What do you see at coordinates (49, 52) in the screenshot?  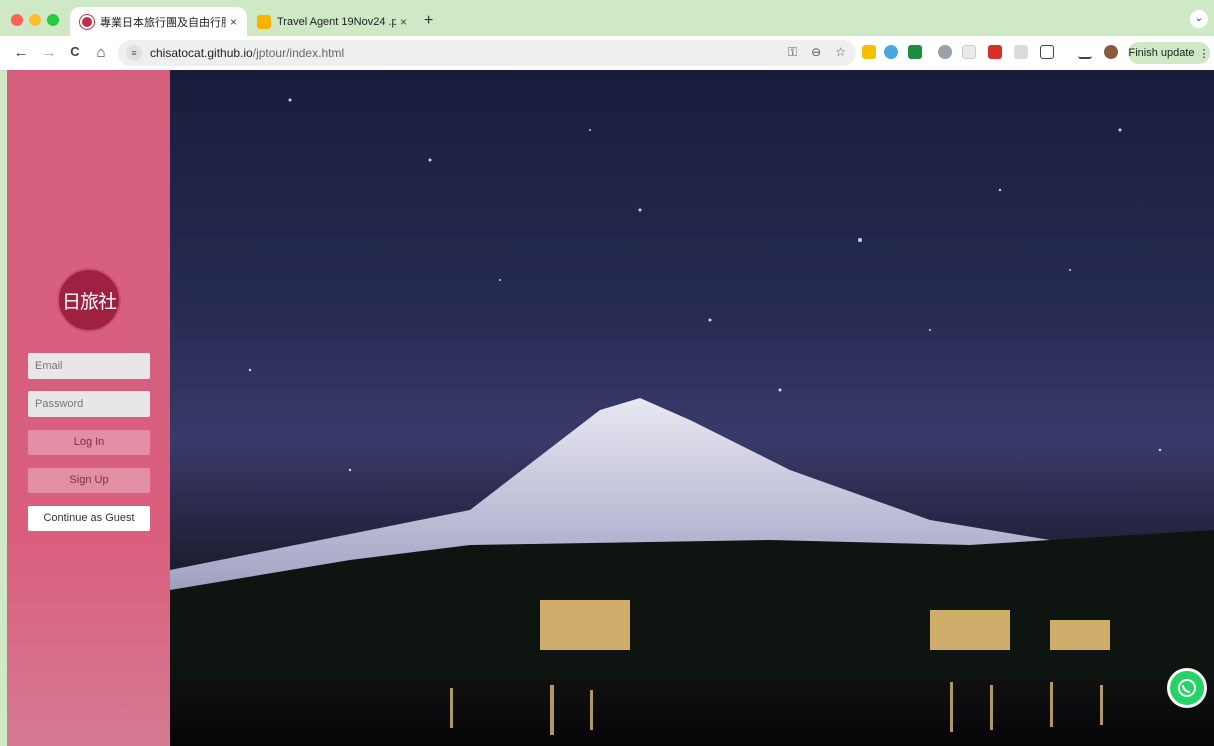 I see `forward-button: →` at bounding box center [49, 52].